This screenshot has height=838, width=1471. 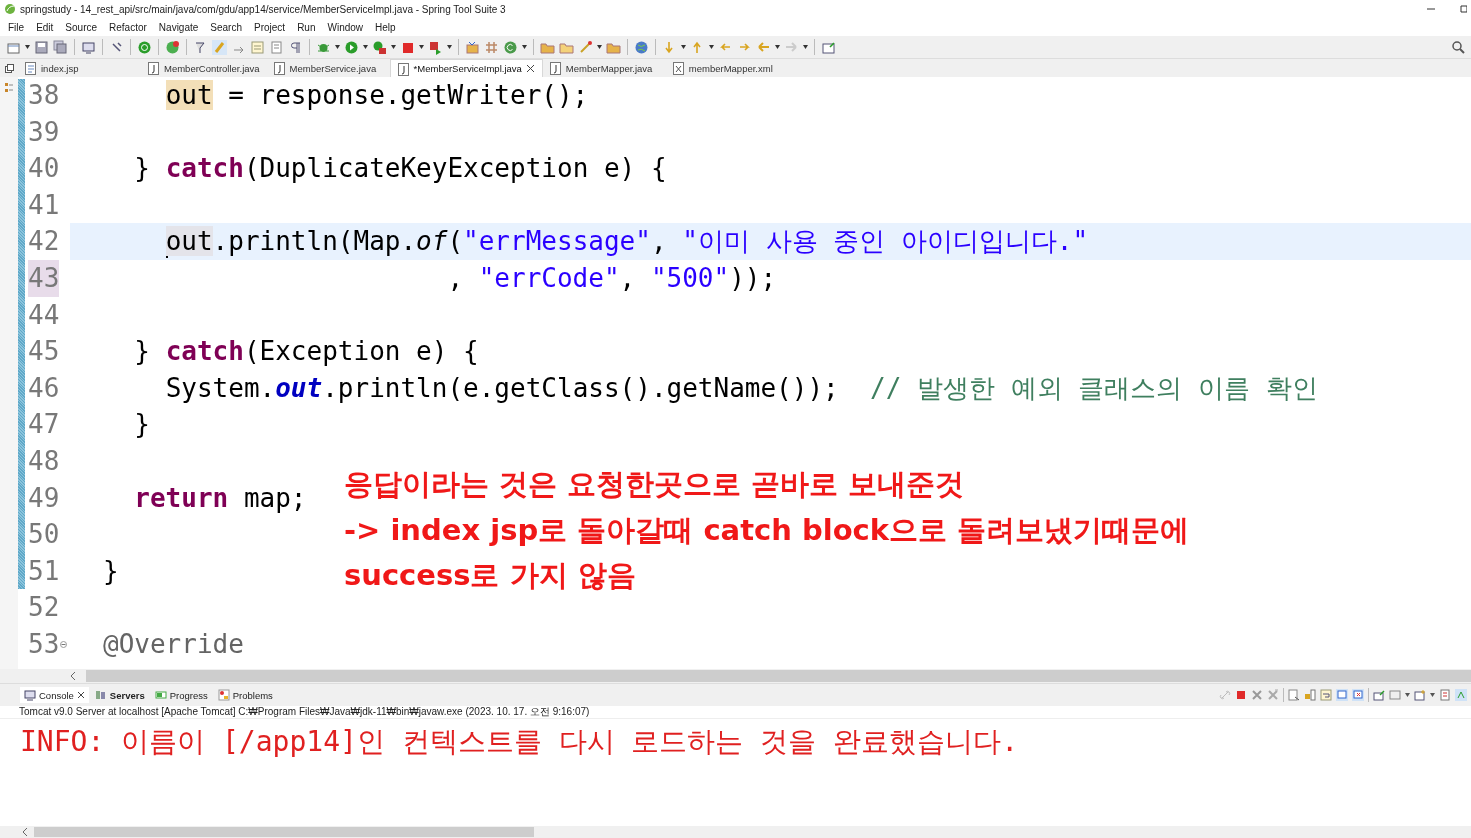 I want to click on outline-icon, so click(x=9, y=88).